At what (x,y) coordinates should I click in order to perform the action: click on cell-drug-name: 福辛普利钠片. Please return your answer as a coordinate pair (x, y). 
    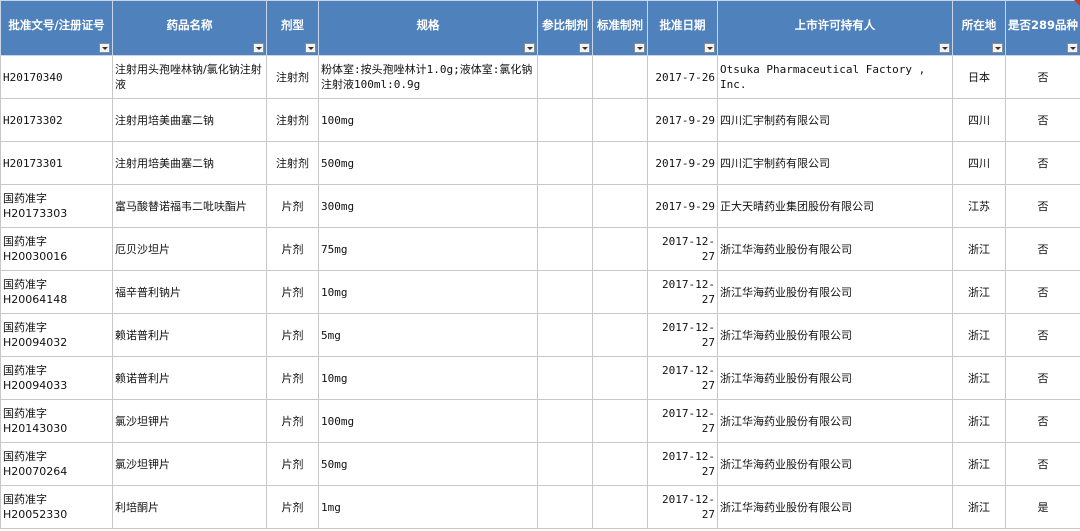
    Looking at the image, I should click on (189, 292).